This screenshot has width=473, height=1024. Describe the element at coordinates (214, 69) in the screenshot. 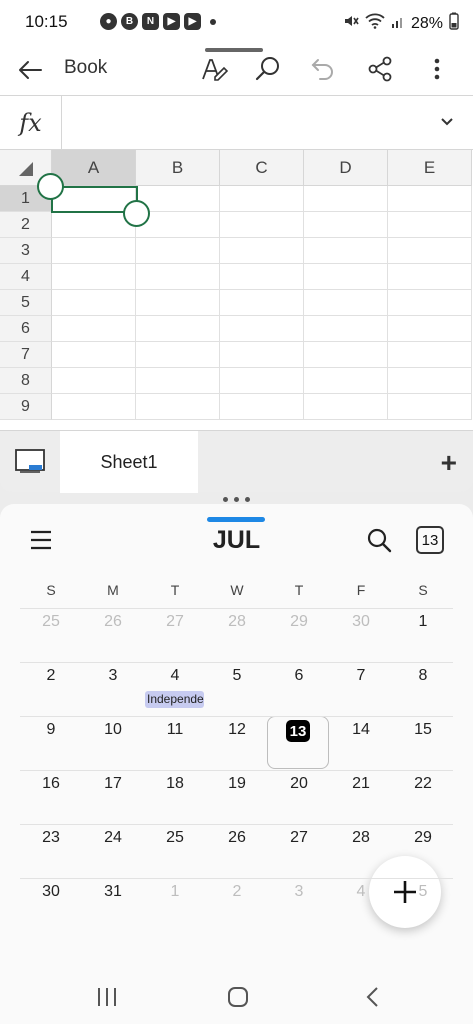

I see `draw-icon` at that location.